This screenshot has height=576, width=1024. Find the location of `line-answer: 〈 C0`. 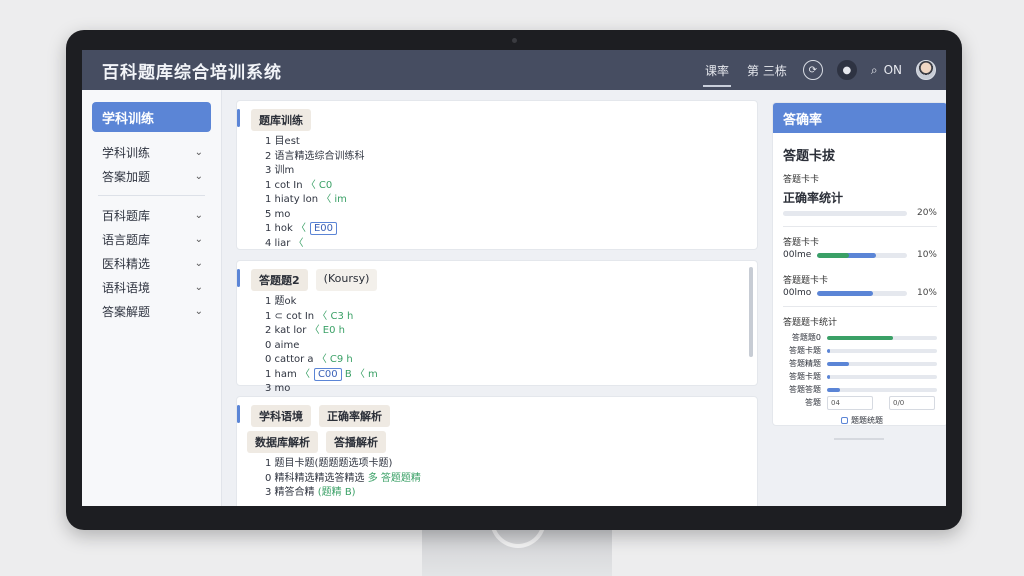

line-answer: 〈 C0 is located at coordinates (319, 185).